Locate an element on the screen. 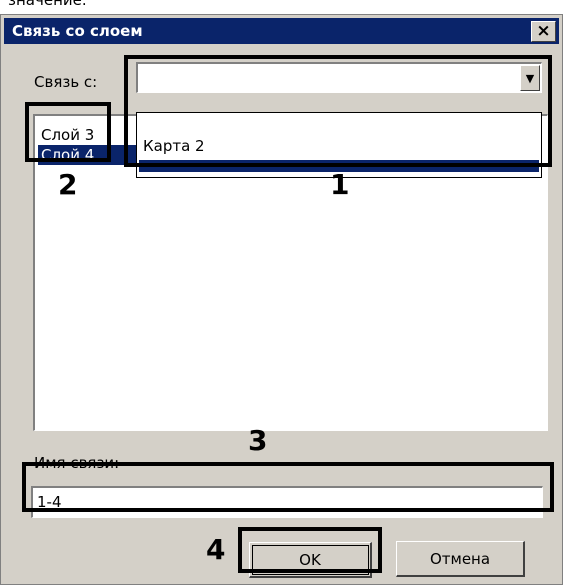 This screenshot has width=563, height=585. close-button: × is located at coordinates (543, 31).